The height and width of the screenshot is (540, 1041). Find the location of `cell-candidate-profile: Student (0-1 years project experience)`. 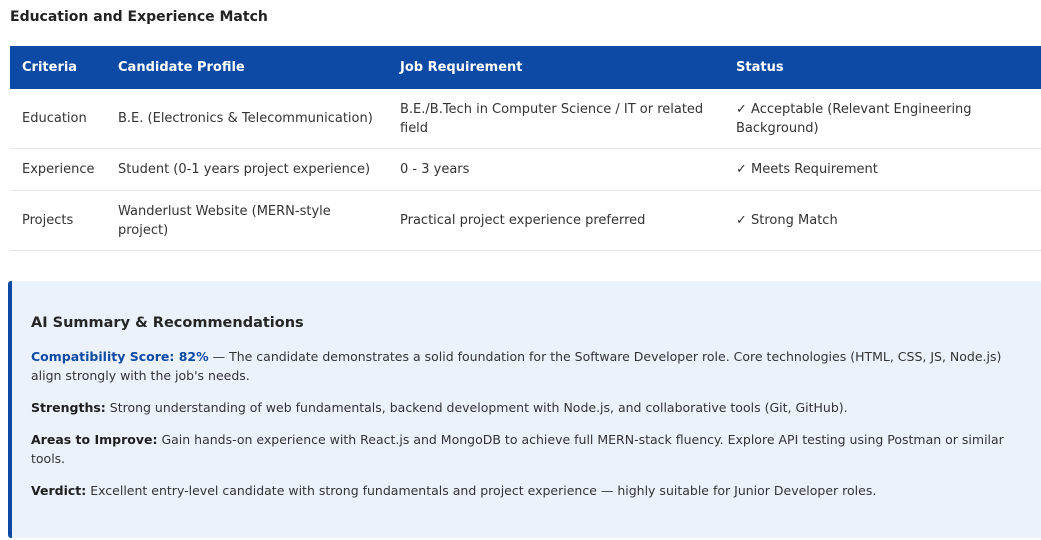

cell-candidate-profile: Student (0-1 years project experience) is located at coordinates (247, 169).